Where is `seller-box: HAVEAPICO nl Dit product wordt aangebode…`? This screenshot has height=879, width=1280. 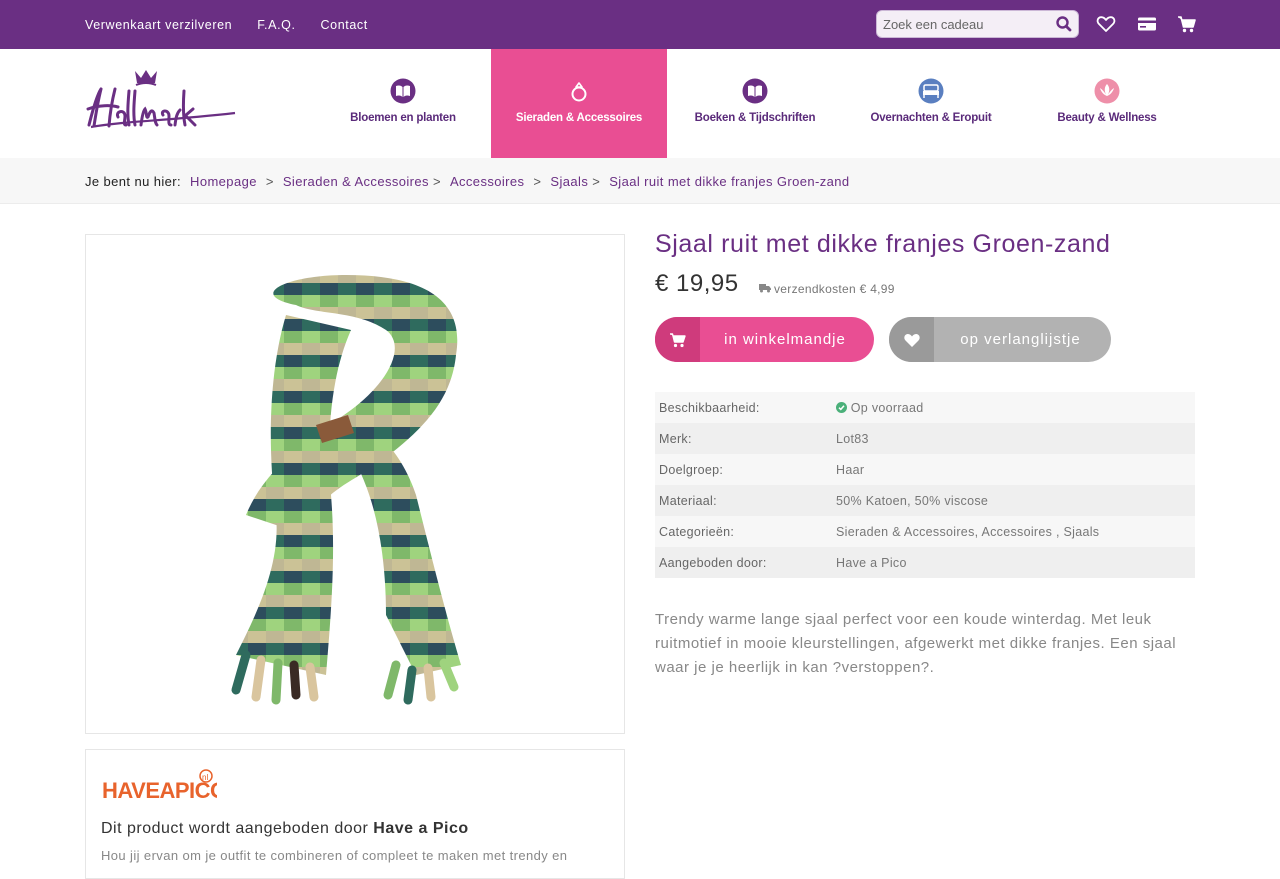
seller-box: HAVEAPICO nl Dit product wordt aangebode… is located at coordinates (355, 814).